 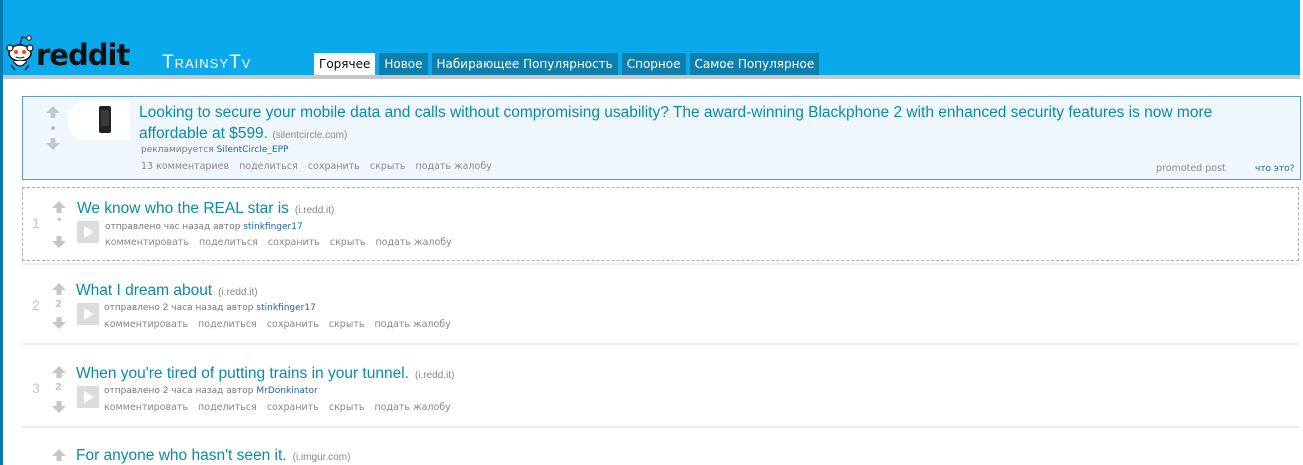 What do you see at coordinates (754, 64) in the screenshot?
I see `tab-top: Самое Популярное` at bounding box center [754, 64].